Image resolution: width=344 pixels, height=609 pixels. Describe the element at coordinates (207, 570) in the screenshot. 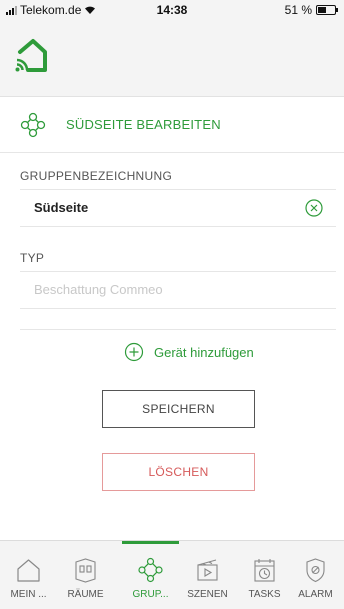

I see `scenes-icon` at that location.